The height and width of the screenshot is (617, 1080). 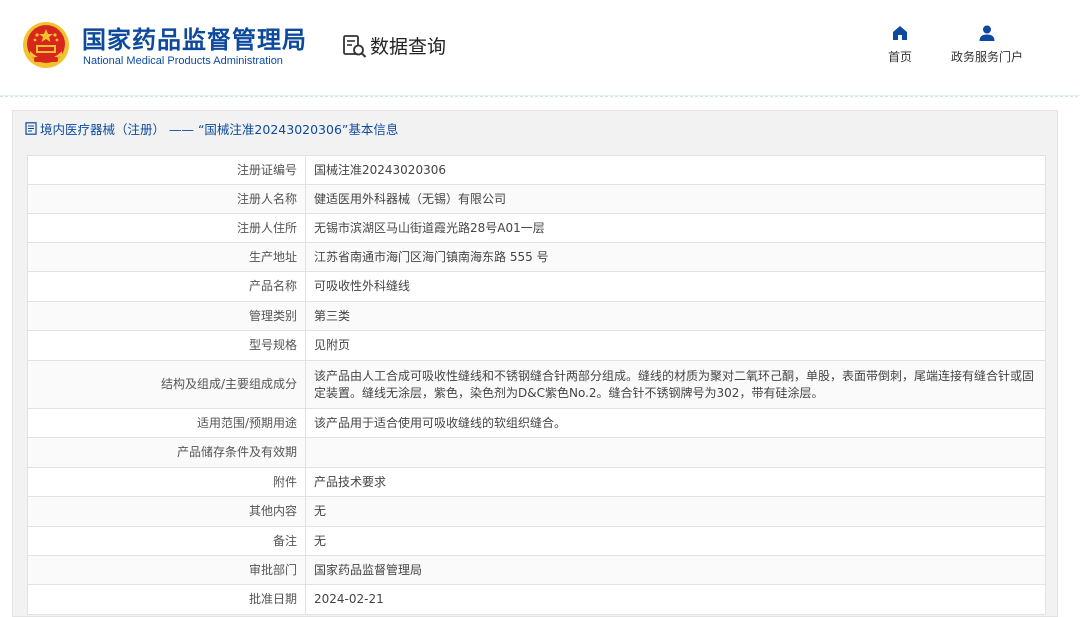 I want to click on table-row: 管理类别 第三类, so click(x=536, y=316).